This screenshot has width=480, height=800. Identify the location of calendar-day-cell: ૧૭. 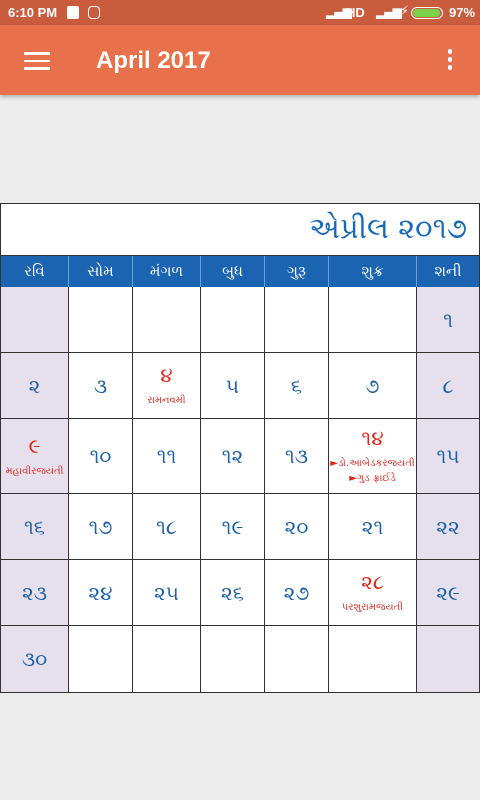
(101, 527).